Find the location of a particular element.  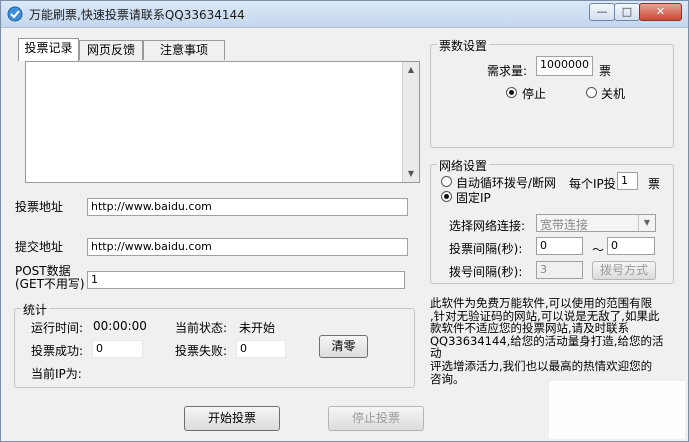

per-ip-unit: 票 is located at coordinates (654, 184).